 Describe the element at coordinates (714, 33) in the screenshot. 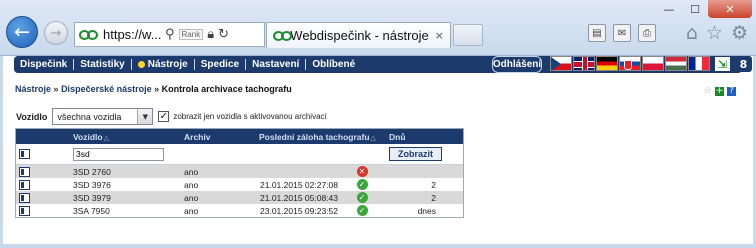

I see `star-icon: ☆` at that location.